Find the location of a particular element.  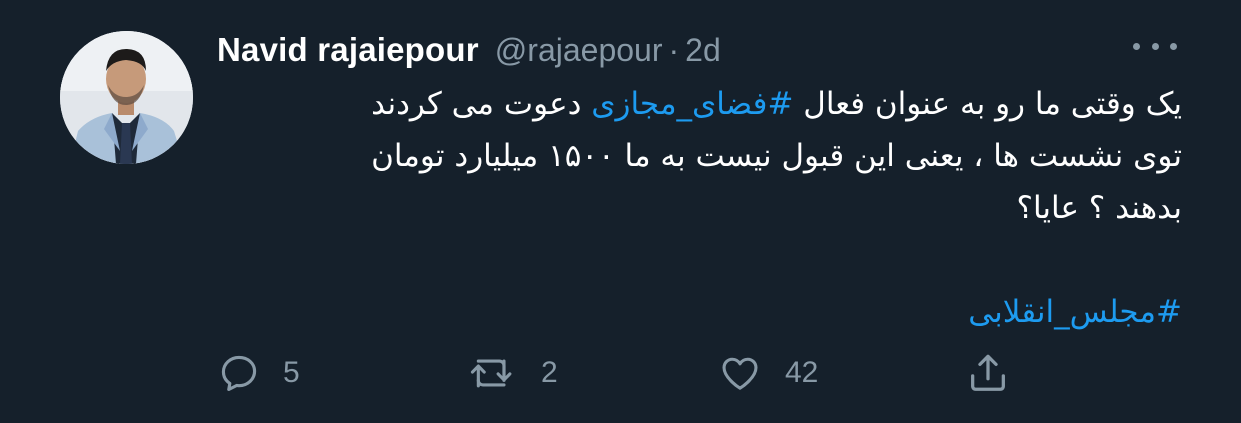

like-icon is located at coordinates (740, 373).